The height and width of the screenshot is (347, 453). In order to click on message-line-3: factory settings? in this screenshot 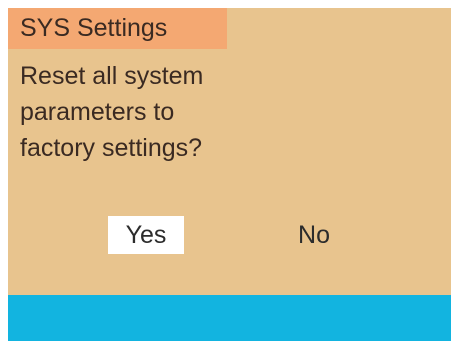, I will do `click(111, 148)`.